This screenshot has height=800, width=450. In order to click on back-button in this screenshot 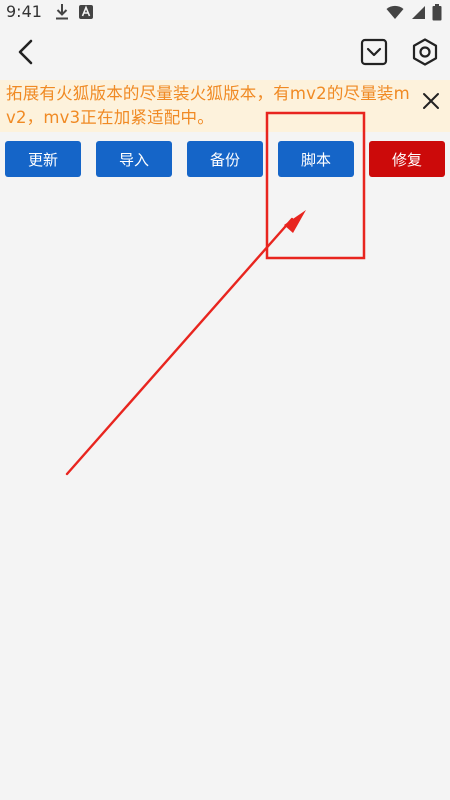, I will do `click(26, 52)`.